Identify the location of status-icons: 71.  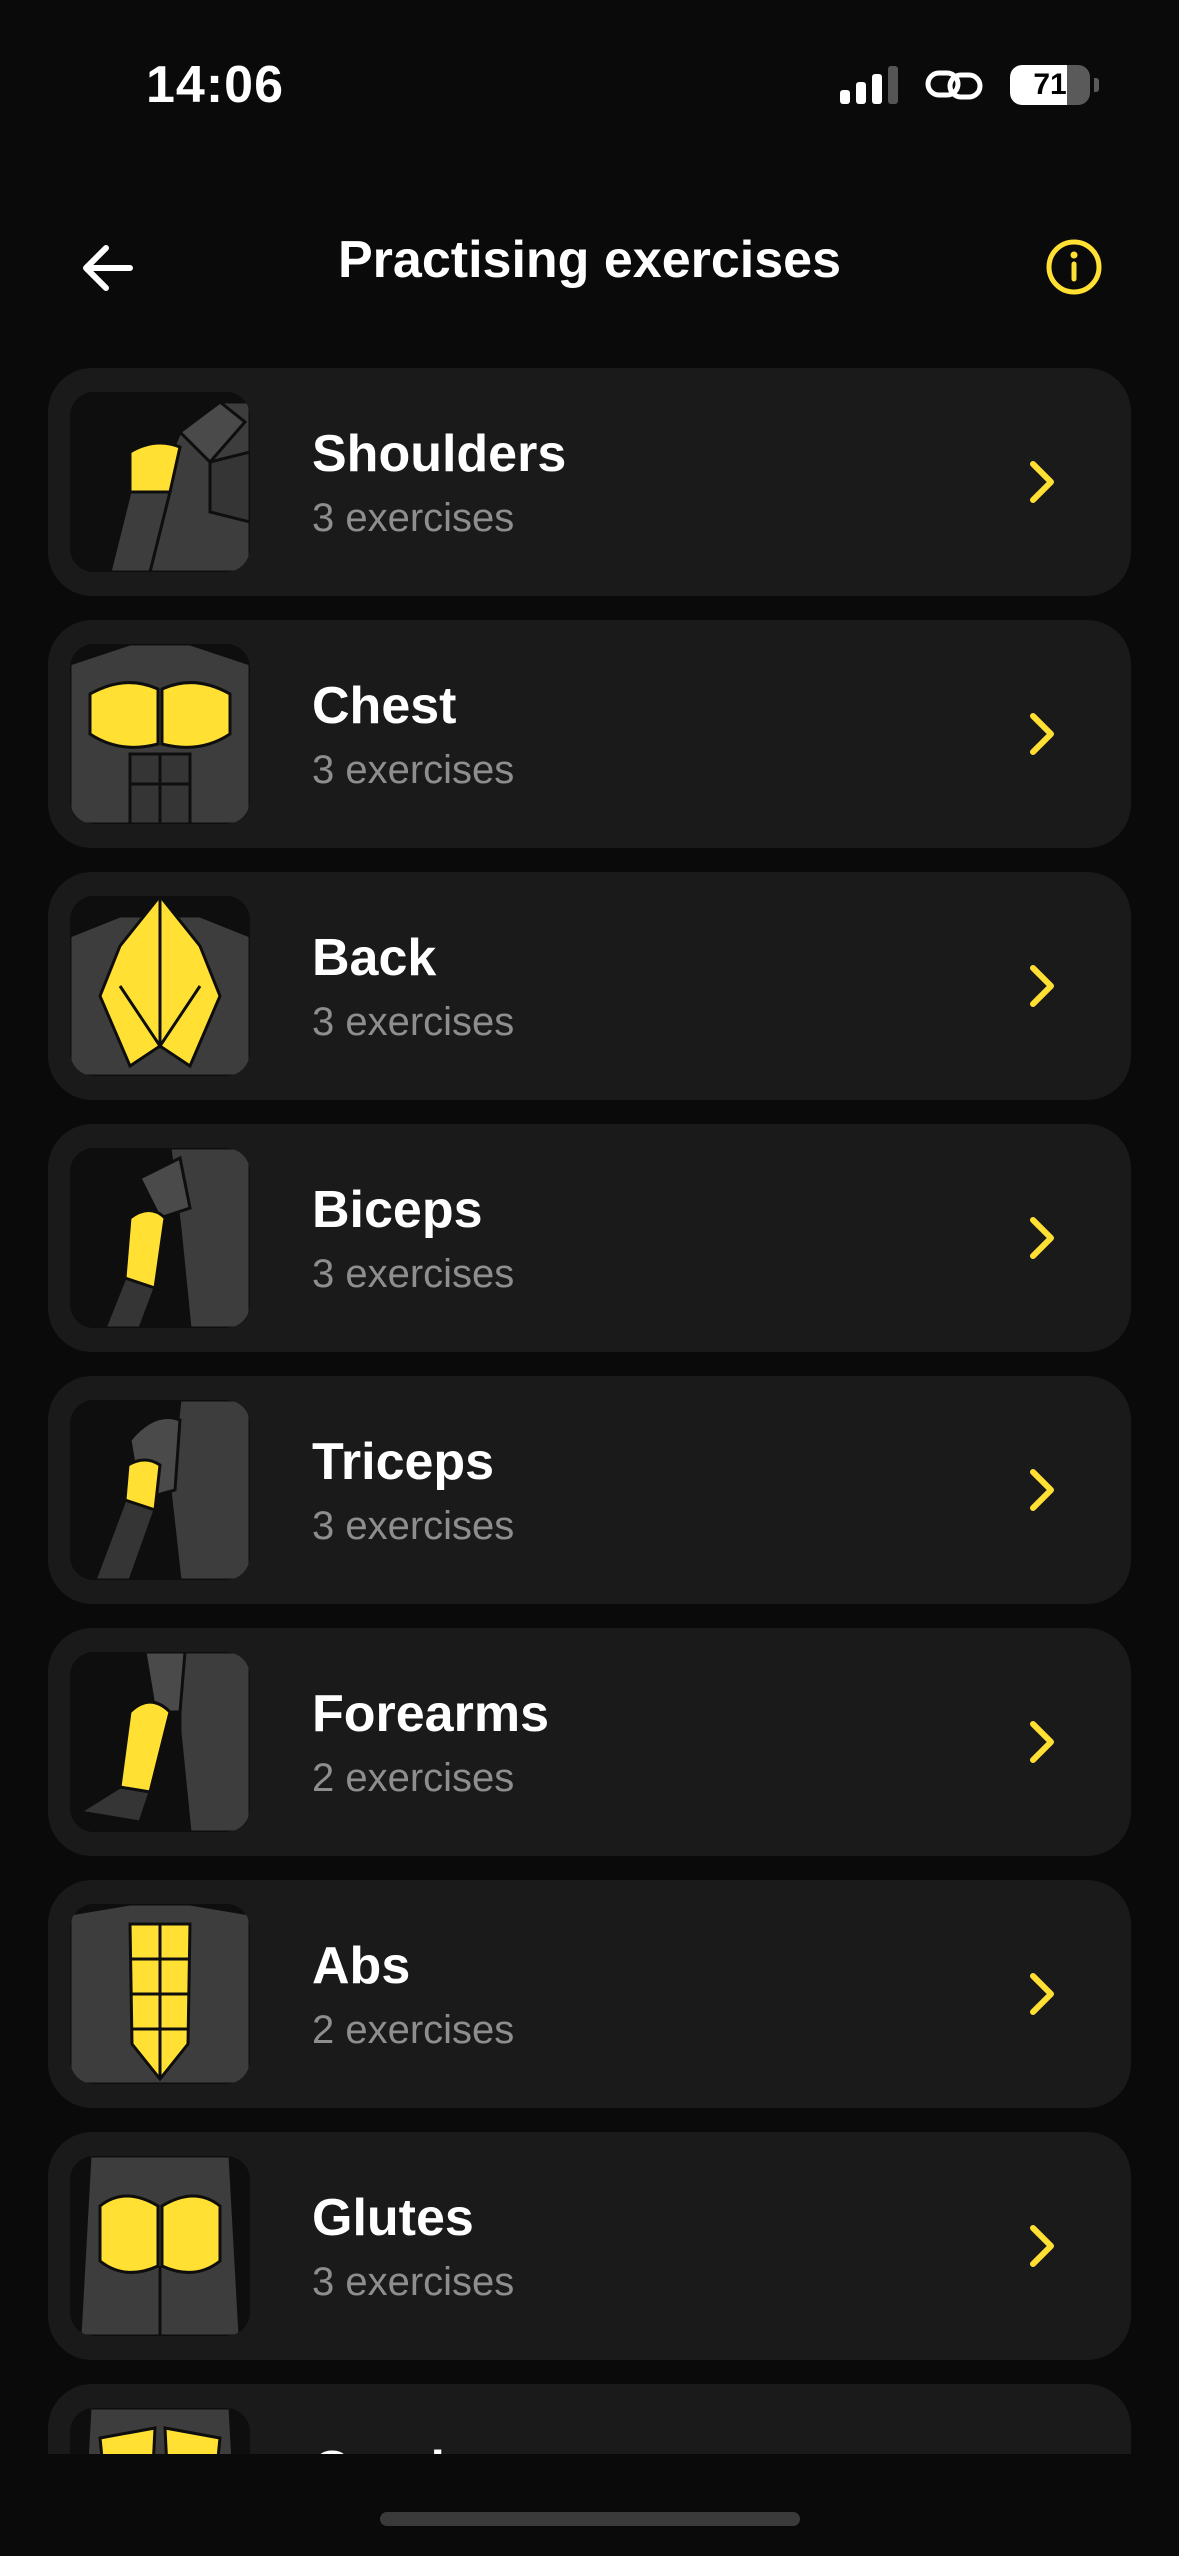
(969, 85).